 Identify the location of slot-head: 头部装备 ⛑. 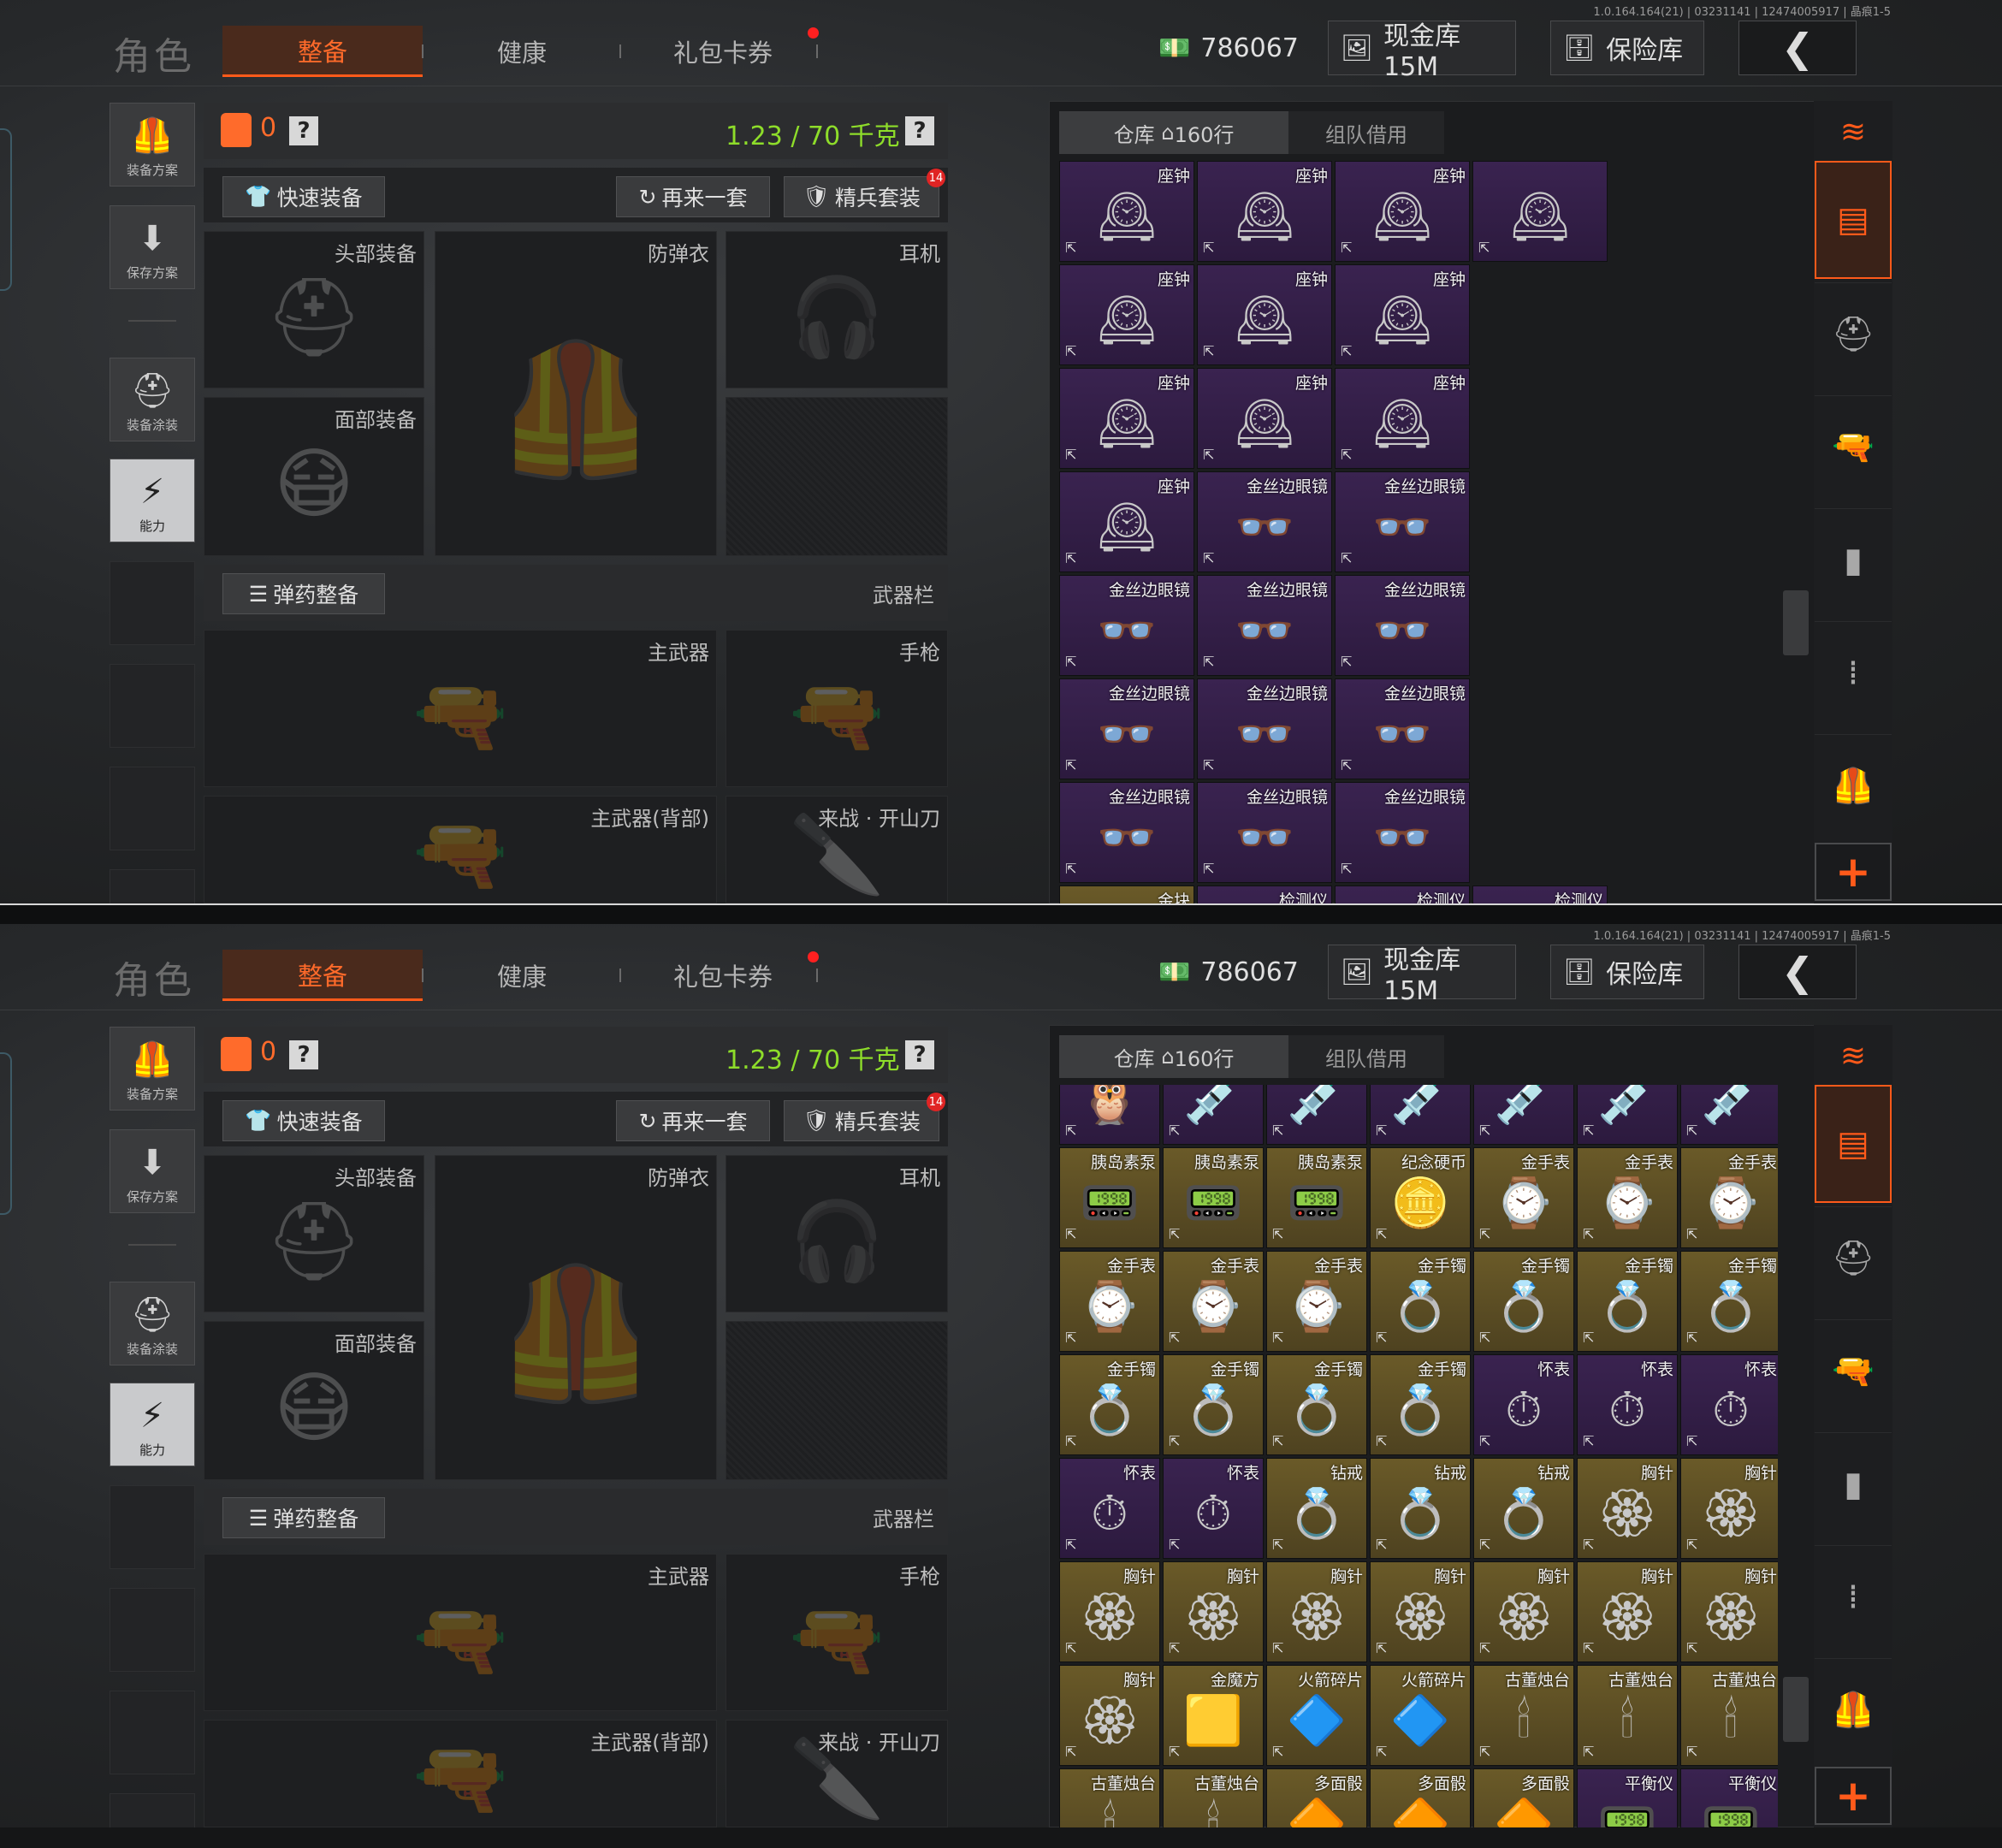
(314, 309).